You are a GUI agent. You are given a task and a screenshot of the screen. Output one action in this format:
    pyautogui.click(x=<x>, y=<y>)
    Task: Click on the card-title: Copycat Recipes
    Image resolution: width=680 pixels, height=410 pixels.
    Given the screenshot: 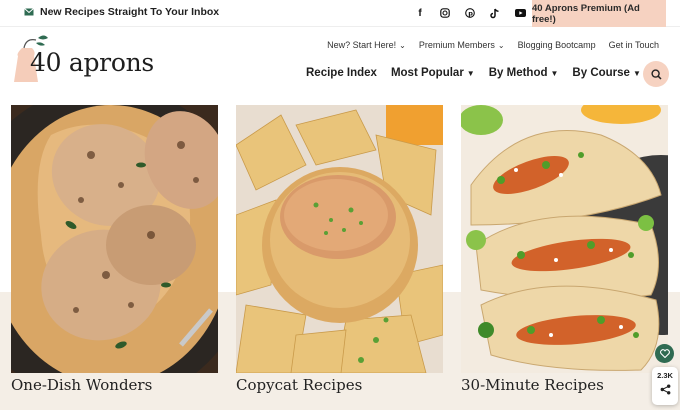 What is the action you would take?
    pyautogui.click(x=299, y=385)
    